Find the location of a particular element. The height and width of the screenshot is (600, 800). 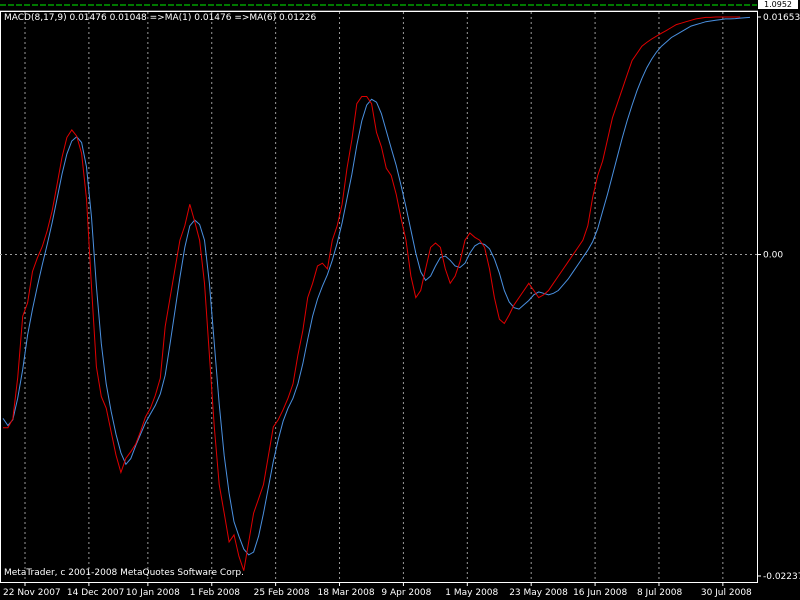

x-tick-label: 22 Nov 2007 is located at coordinates (32, 593).